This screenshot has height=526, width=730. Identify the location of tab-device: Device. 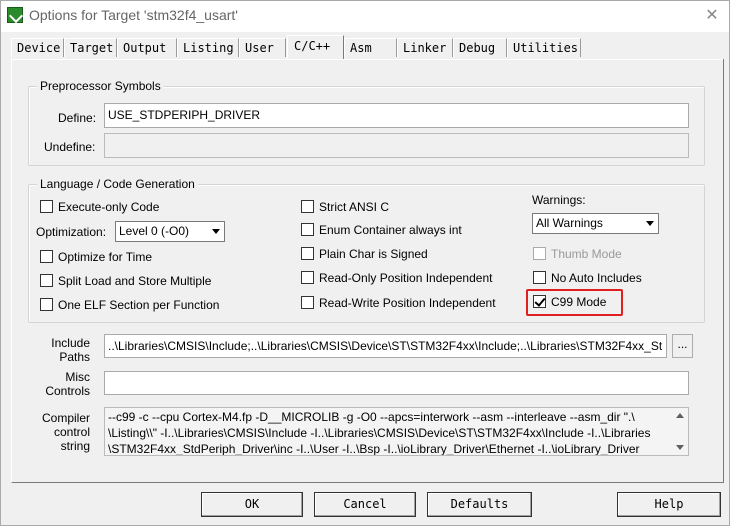
(37, 47).